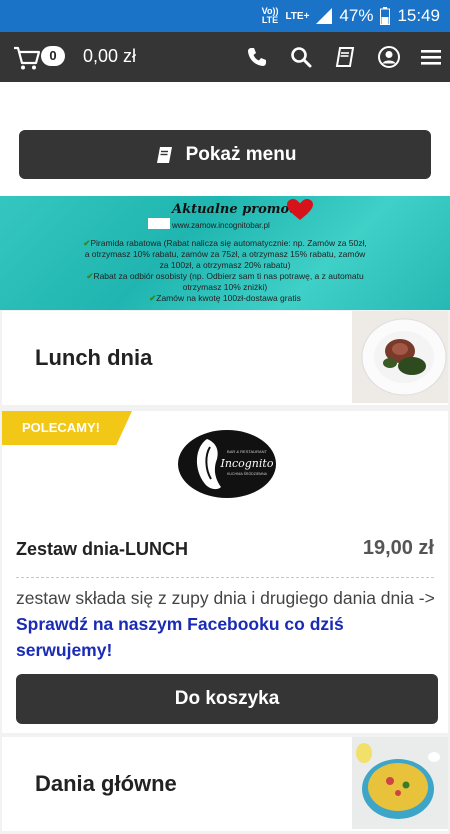 The width and height of the screenshot is (450, 834). What do you see at coordinates (102, 549) in the screenshot?
I see `product-name: Zestaw dnia-LUNCH` at bounding box center [102, 549].